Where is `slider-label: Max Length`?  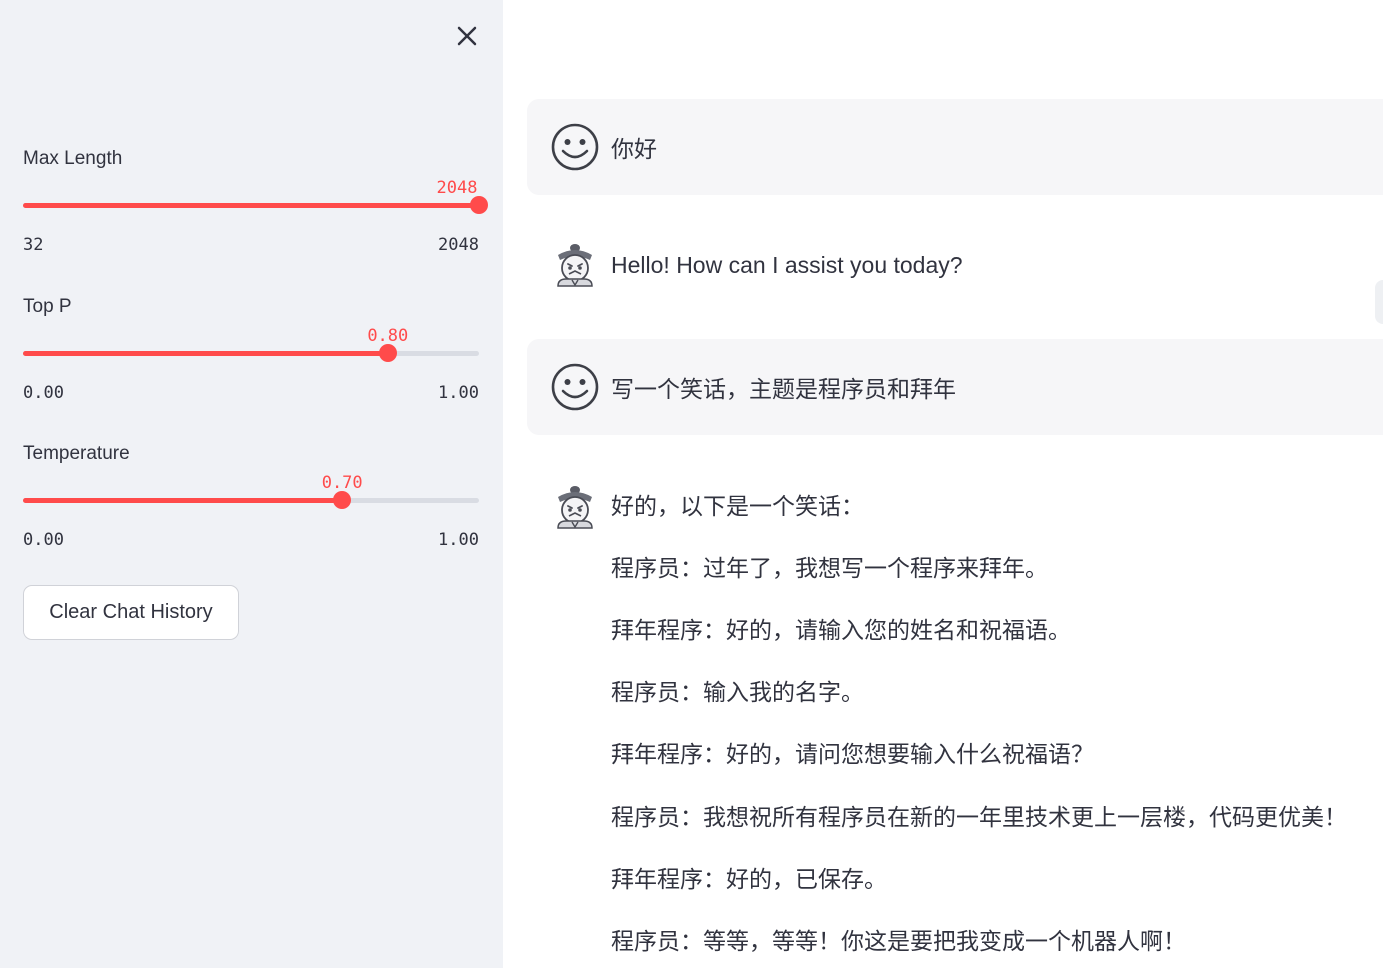 slider-label: Max Length is located at coordinates (73, 158).